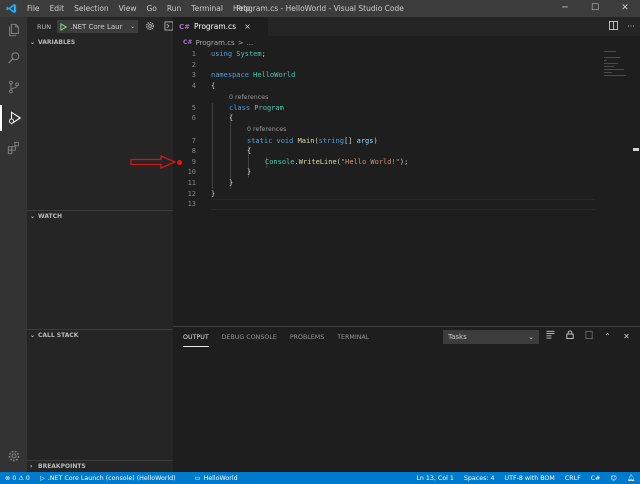 The height and width of the screenshot is (484, 640). I want to click on semicolon: ;, so click(263, 54).